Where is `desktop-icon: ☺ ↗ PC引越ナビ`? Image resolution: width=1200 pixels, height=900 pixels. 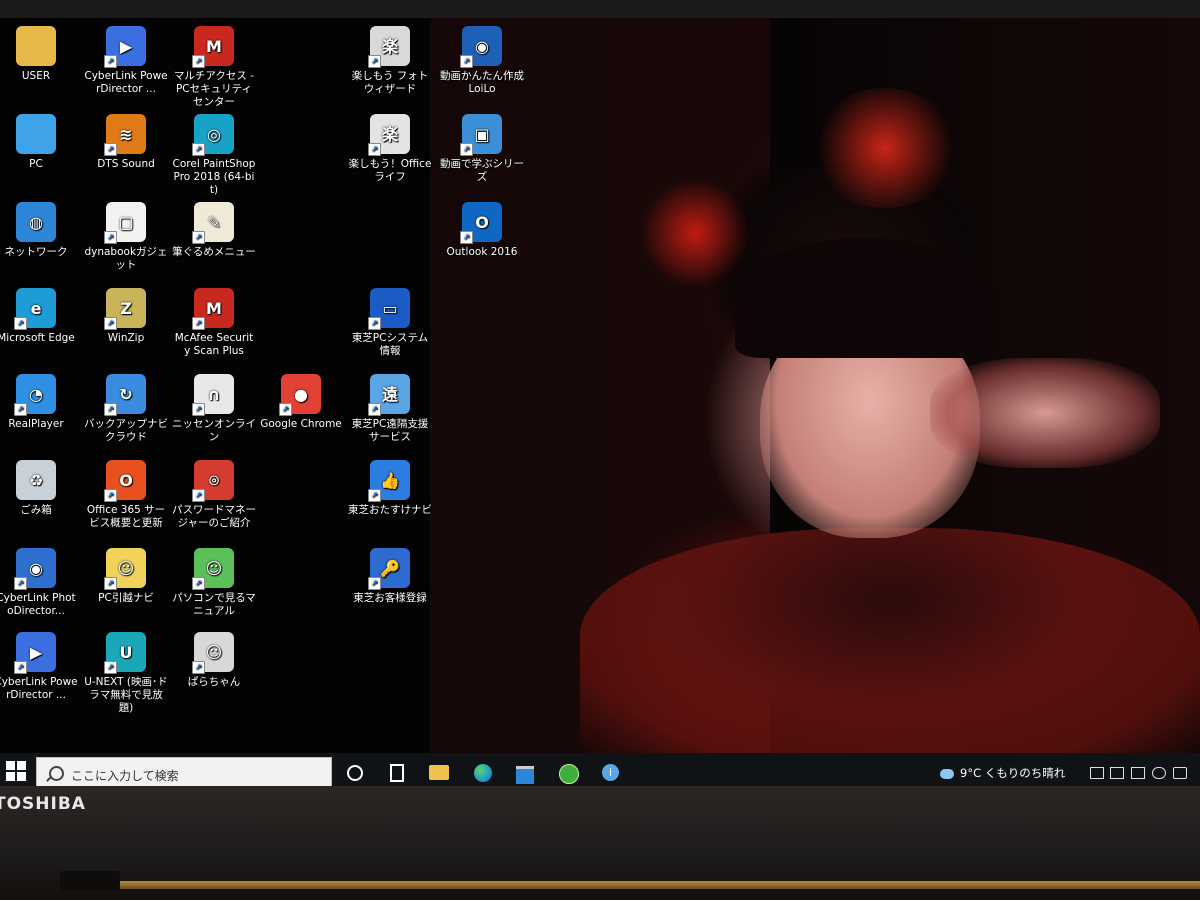 desktop-icon: ☺ ↗ PC引越ナビ is located at coordinates (126, 576).